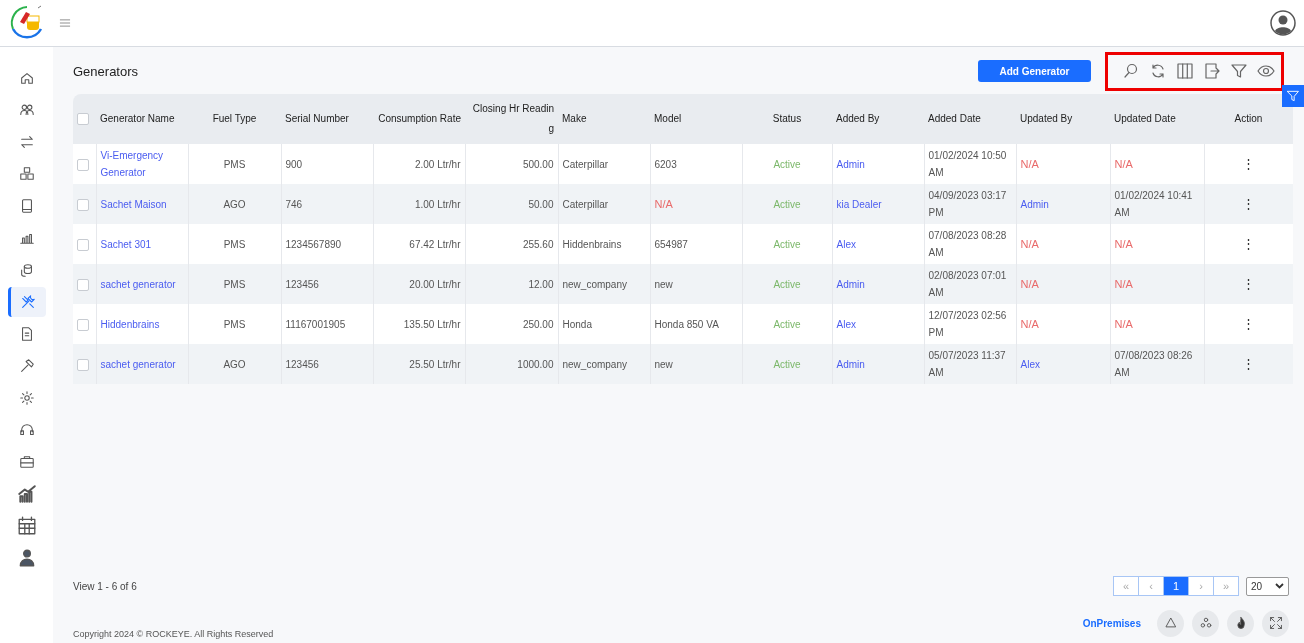 The image size is (1304, 643). Describe the element at coordinates (954, 118) in the screenshot. I see `column-header: Added Date` at that location.